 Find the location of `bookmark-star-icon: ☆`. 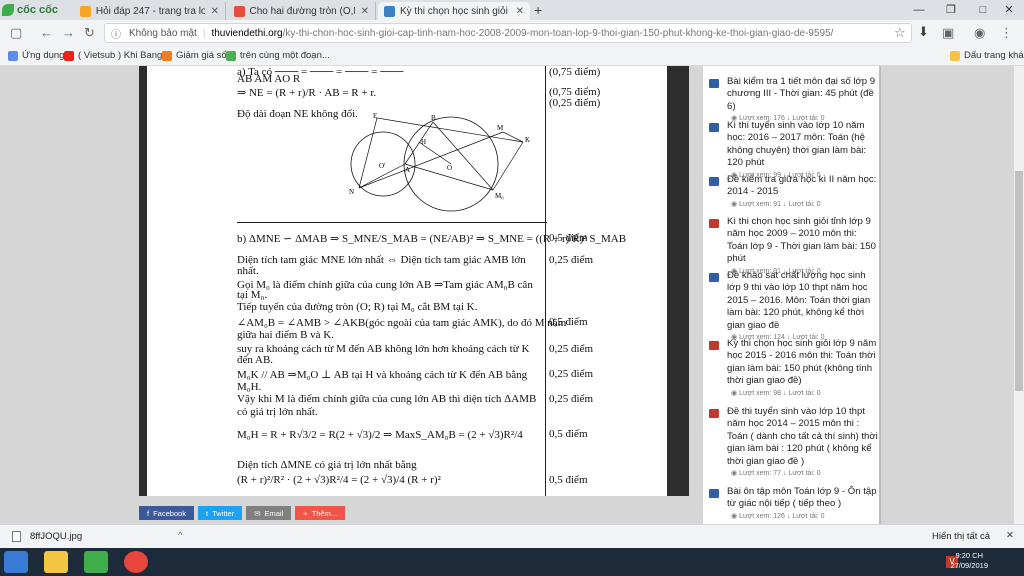

bookmark-star-icon: ☆ is located at coordinates (900, 33).